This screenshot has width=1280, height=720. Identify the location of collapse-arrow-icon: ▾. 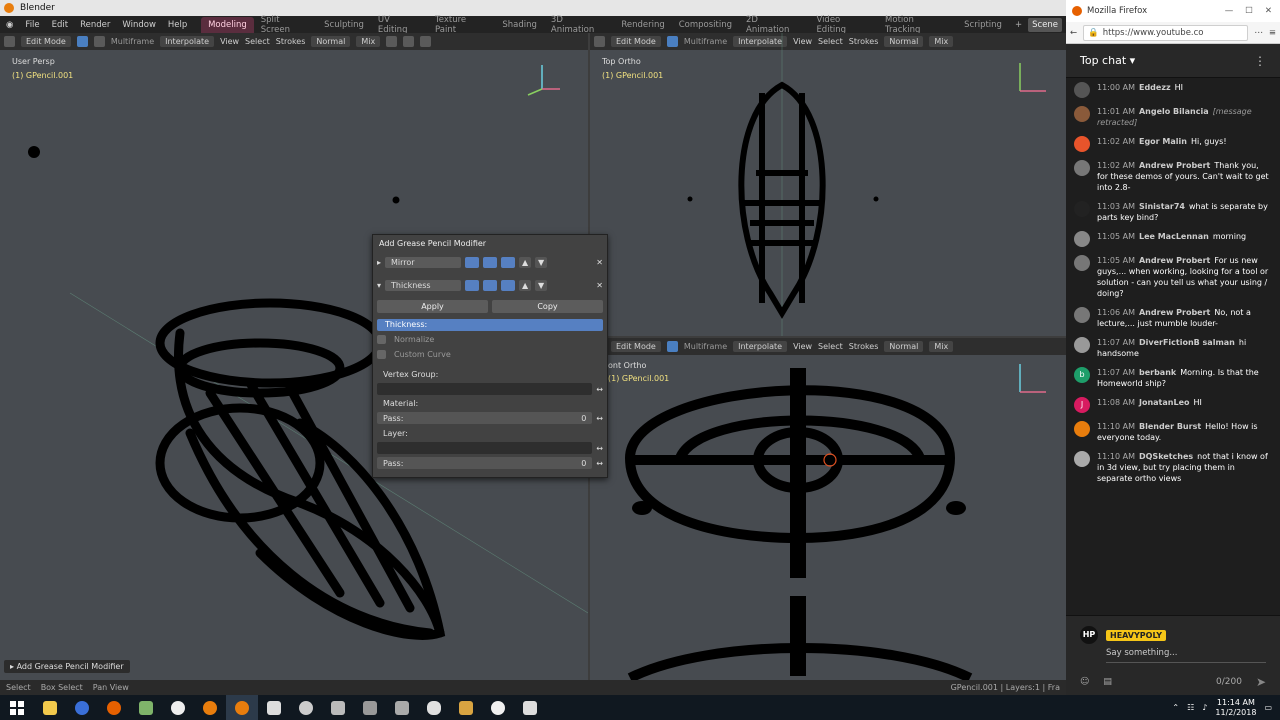
(379, 285).